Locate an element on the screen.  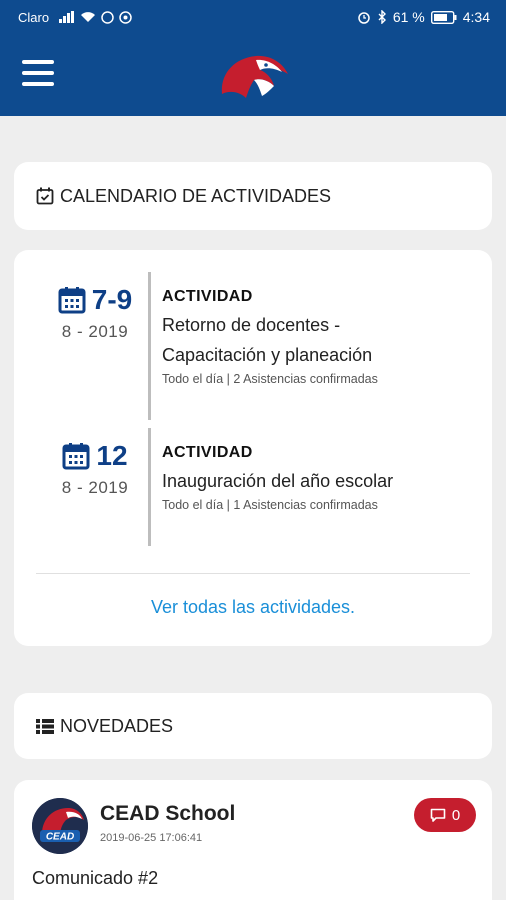
battery-percent: 61 % is located at coordinates (408, 17).